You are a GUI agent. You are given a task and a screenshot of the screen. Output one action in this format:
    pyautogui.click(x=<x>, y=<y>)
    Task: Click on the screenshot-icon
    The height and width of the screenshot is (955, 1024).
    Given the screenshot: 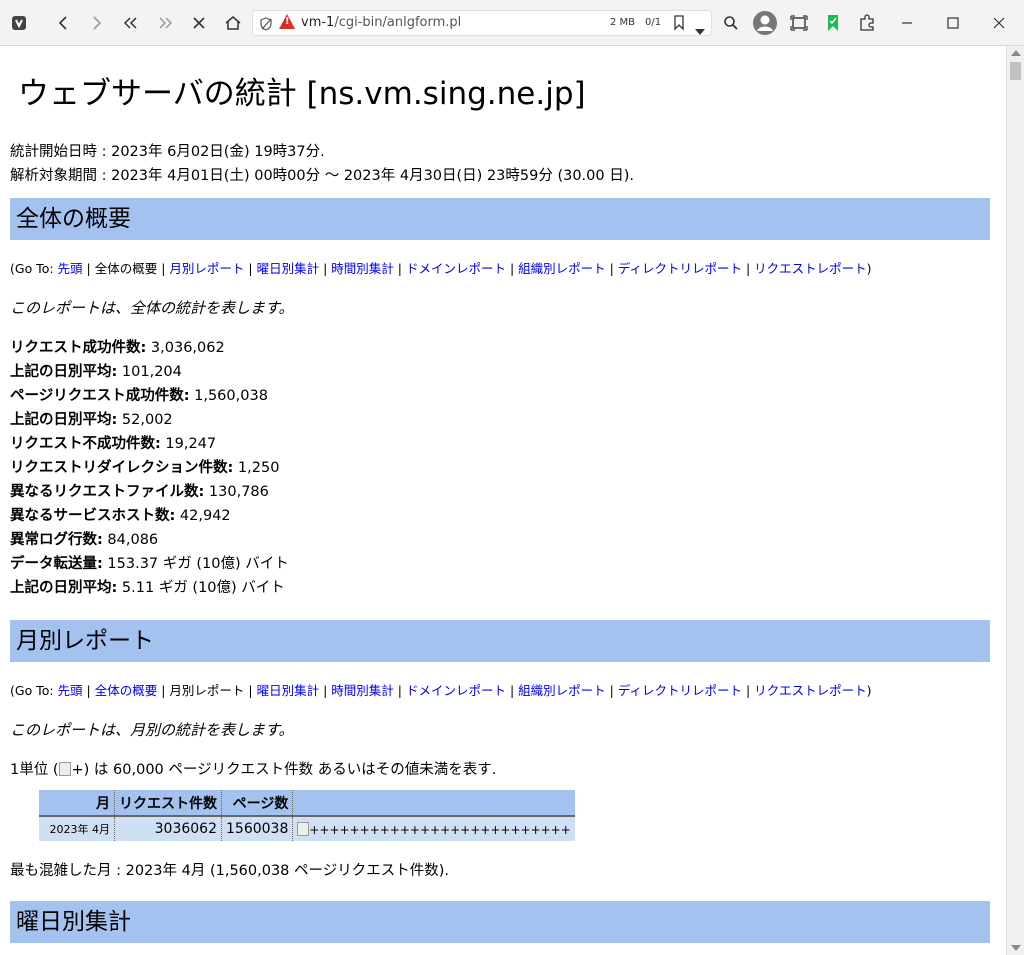 What is the action you would take?
    pyautogui.click(x=799, y=23)
    